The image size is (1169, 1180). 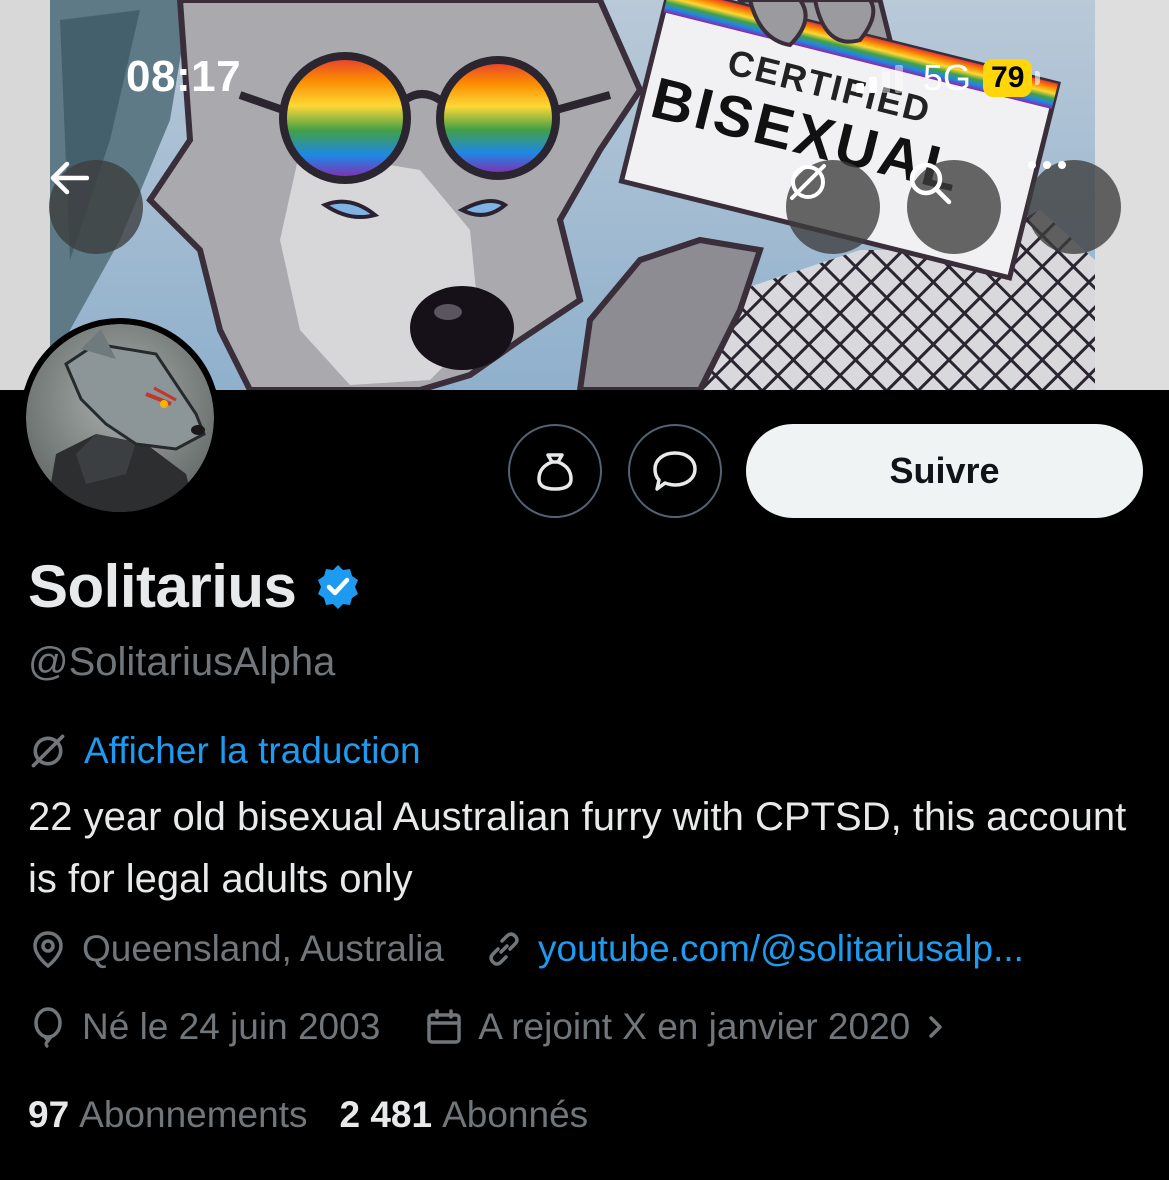 I want to click on tip-jar-button, so click(x=555, y=471).